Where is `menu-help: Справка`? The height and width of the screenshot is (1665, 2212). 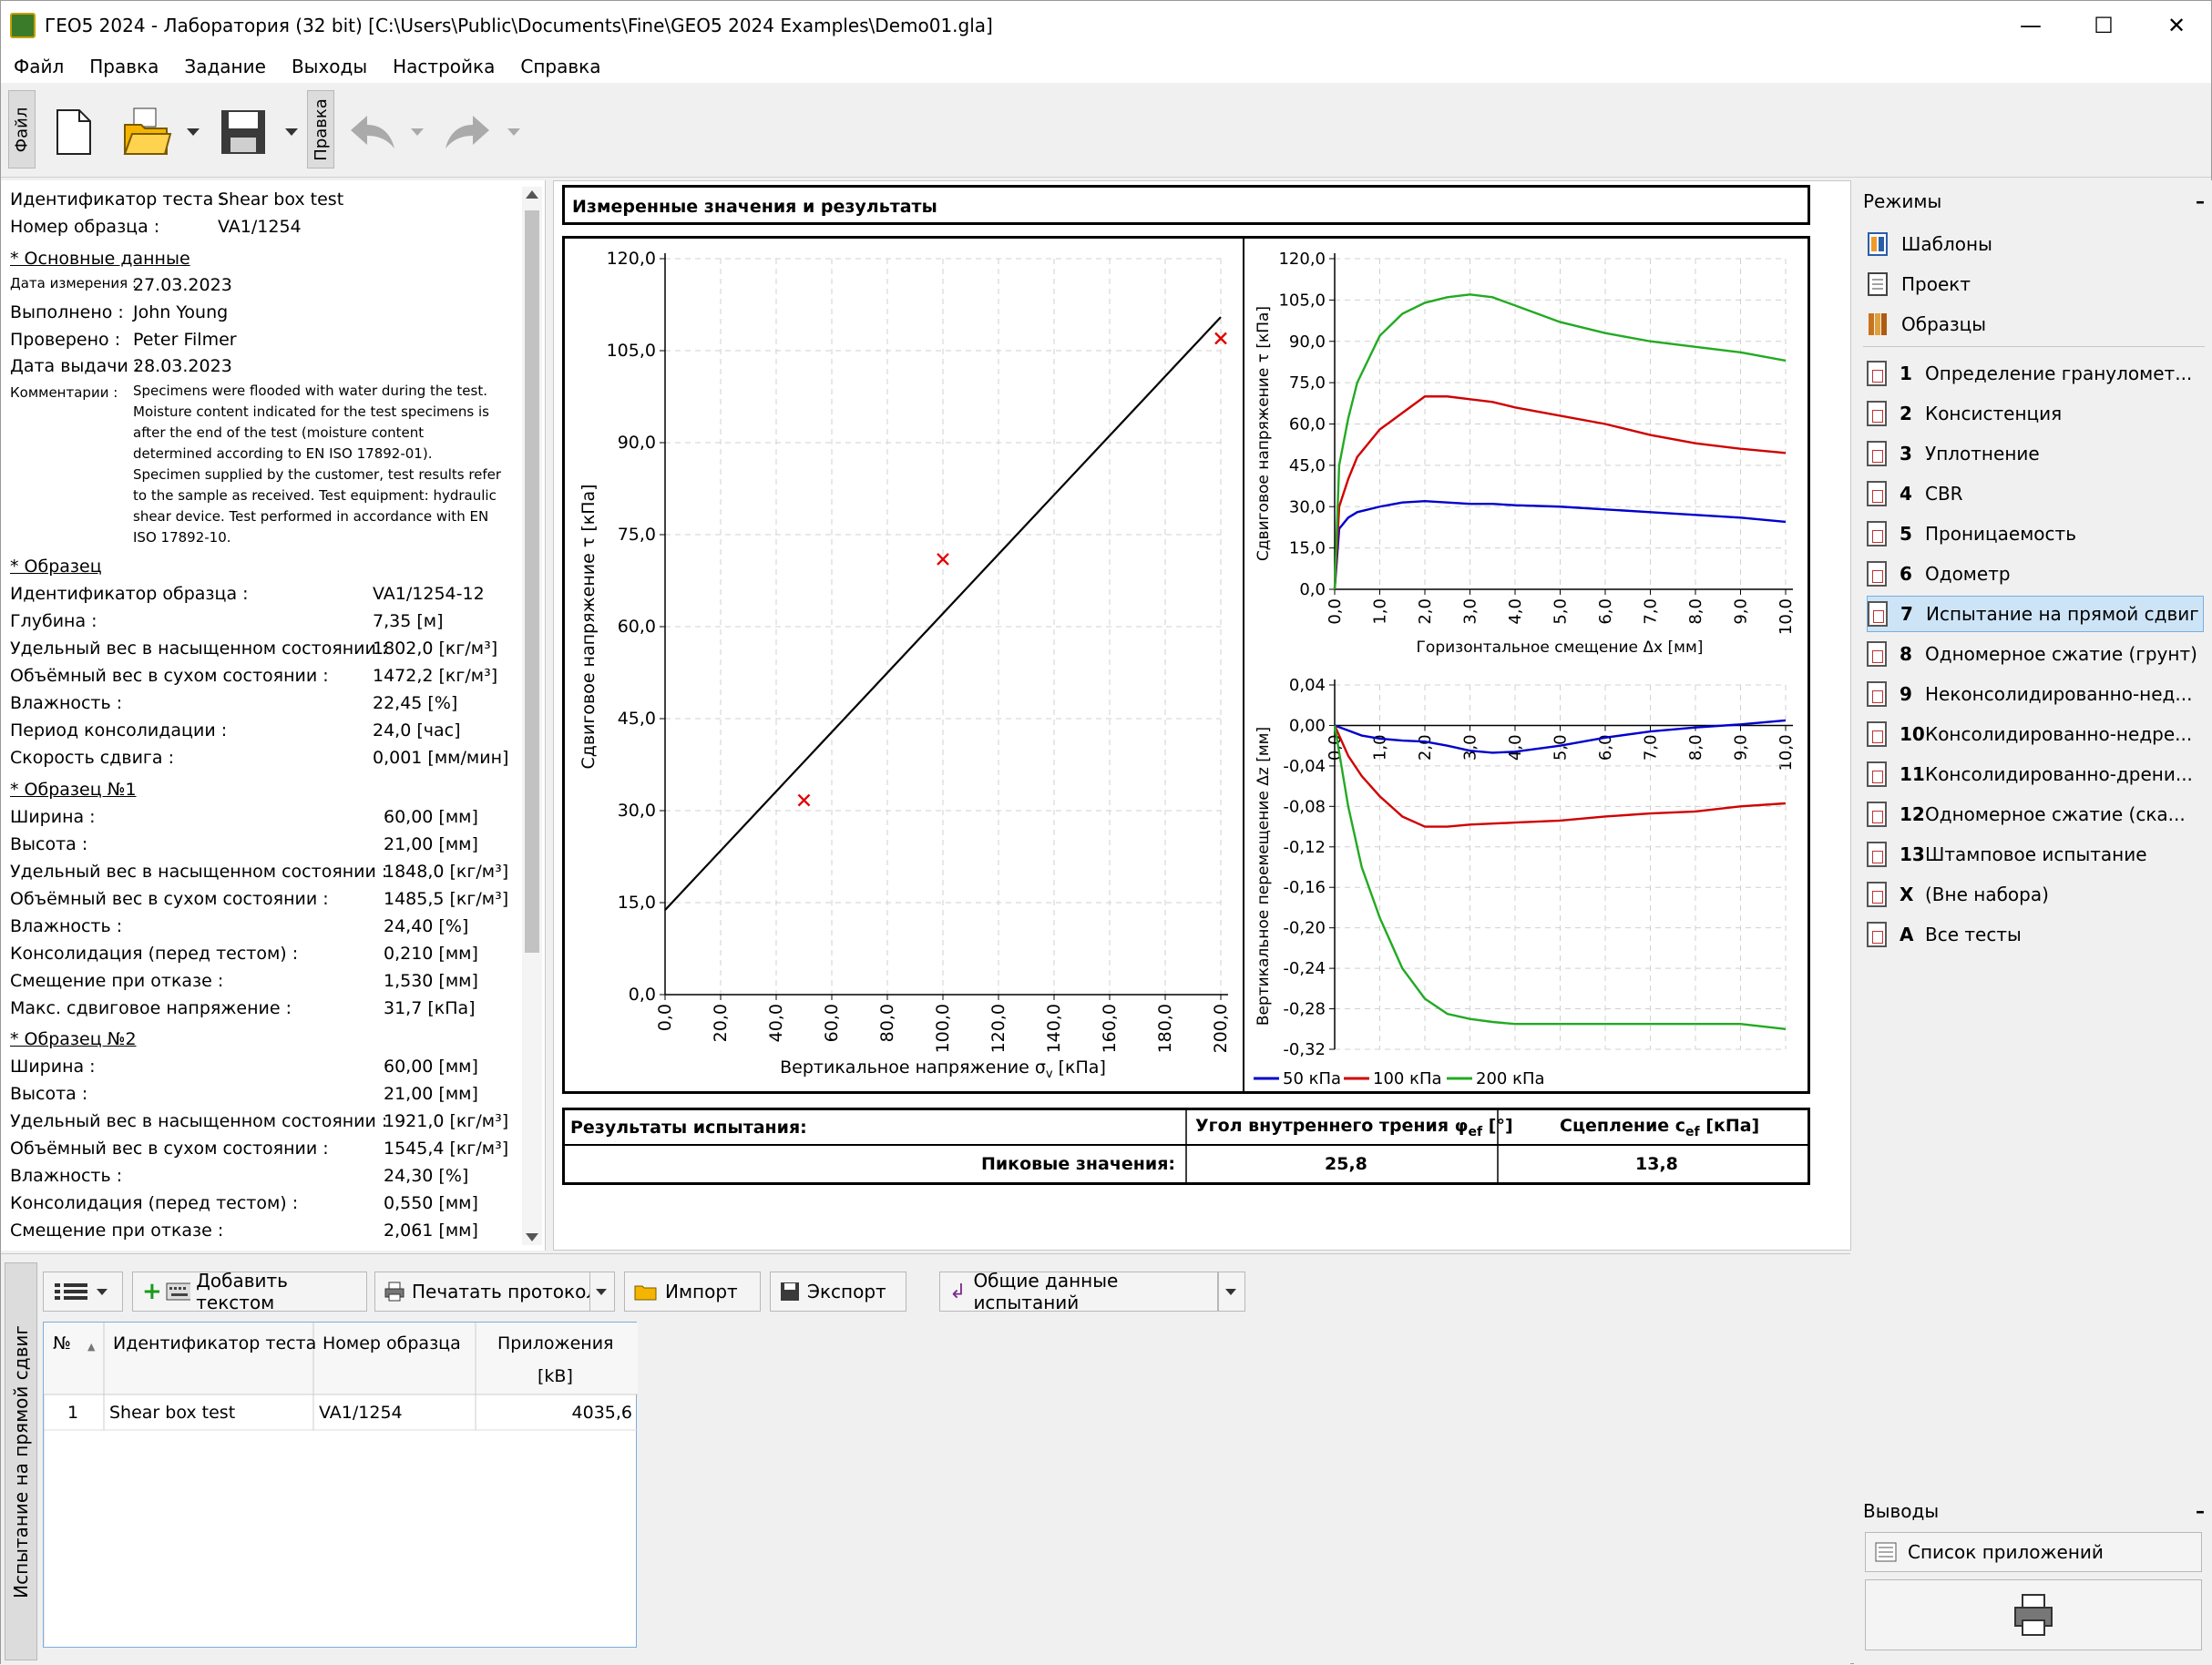 menu-help: Справка is located at coordinates (560, 67).